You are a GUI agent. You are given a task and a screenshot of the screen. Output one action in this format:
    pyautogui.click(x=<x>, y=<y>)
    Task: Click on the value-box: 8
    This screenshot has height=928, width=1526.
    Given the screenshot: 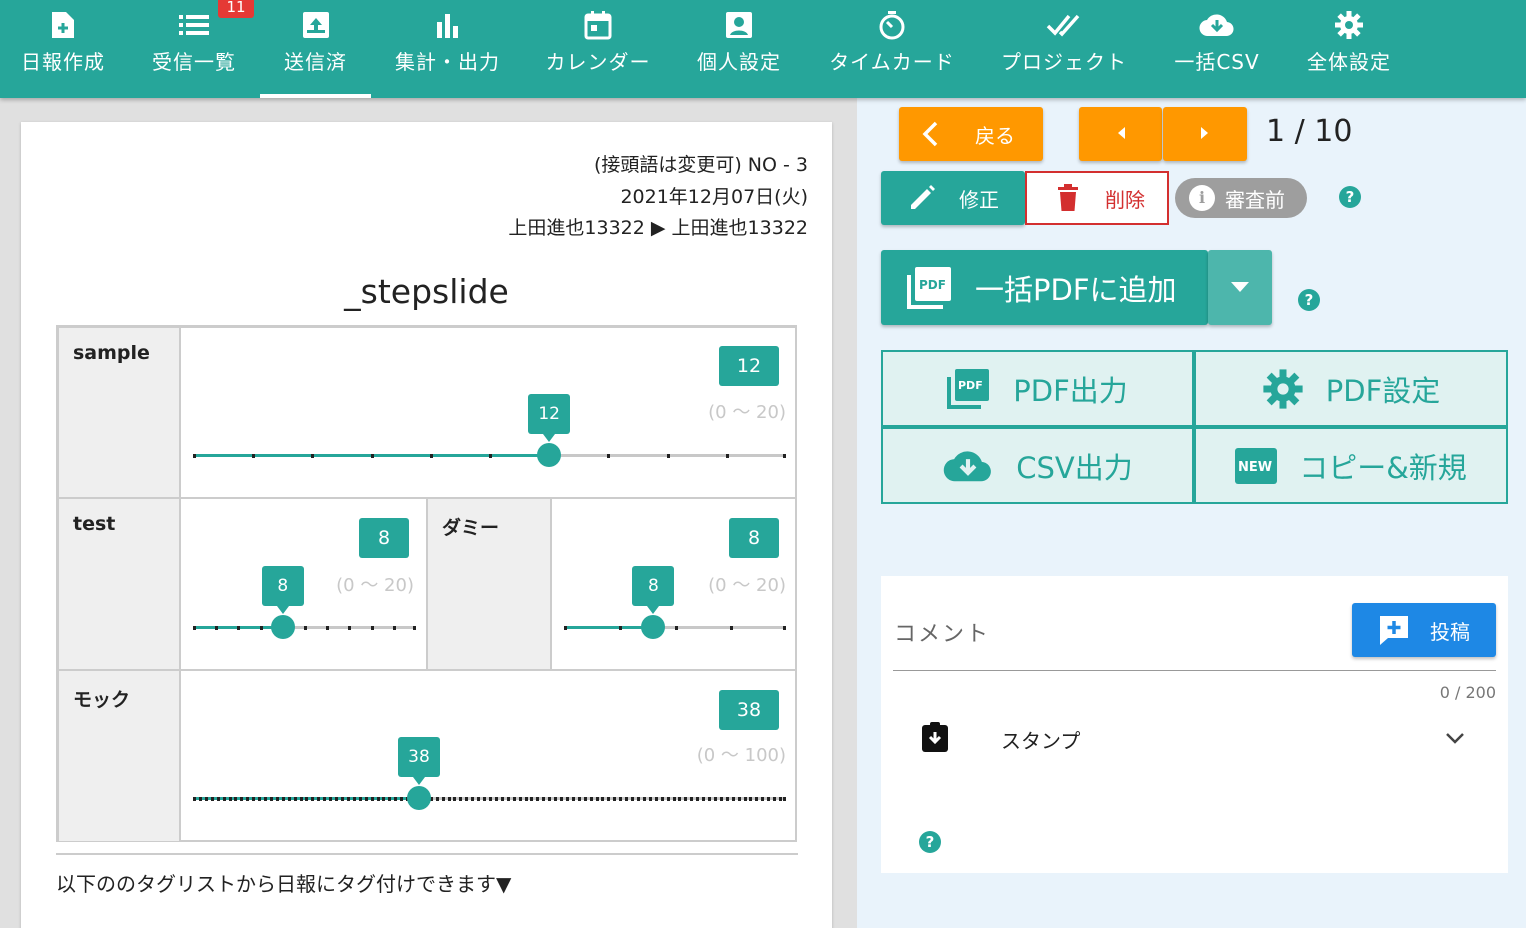 What is the action you would take?
    pyautogui.click(x=754, y=538)
    